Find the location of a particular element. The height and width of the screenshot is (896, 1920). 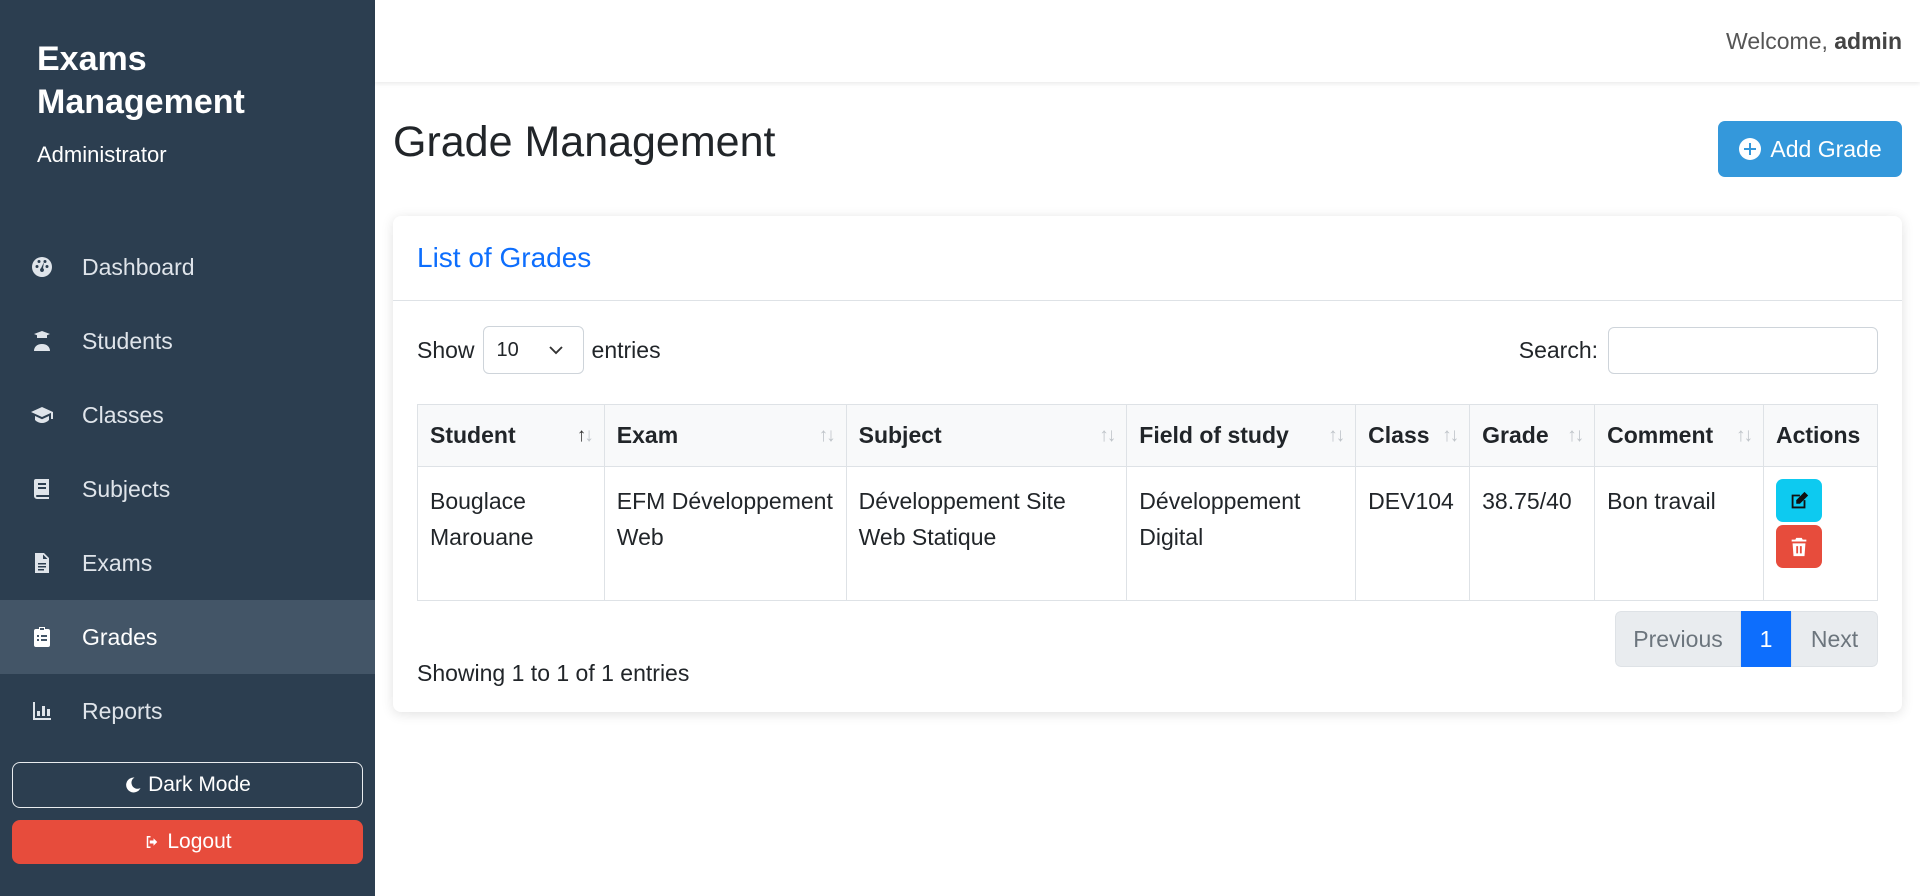

column-header-comment: Comment ↑↓ is located at coordinates (1679, 435).